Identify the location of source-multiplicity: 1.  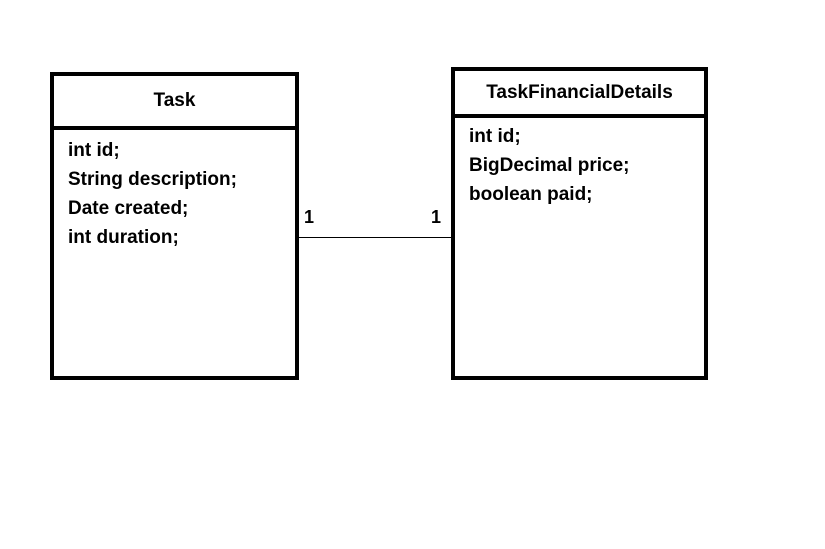
(309, 217).